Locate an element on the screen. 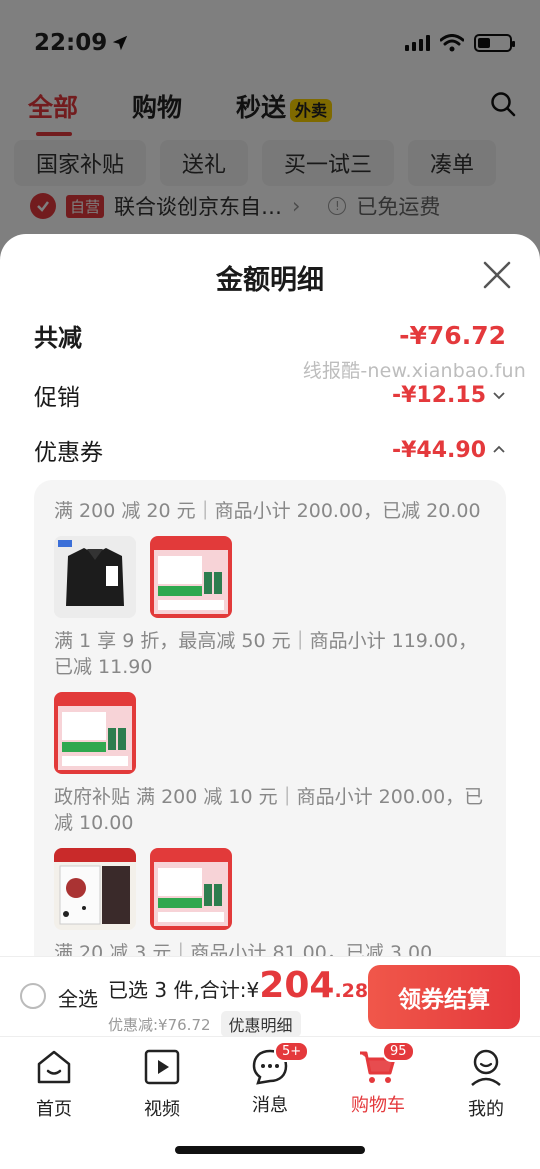 Image resolution: width=540 pixels, height=1169 pixels. total-decimal: .28 is located at coordinates (351, 991).